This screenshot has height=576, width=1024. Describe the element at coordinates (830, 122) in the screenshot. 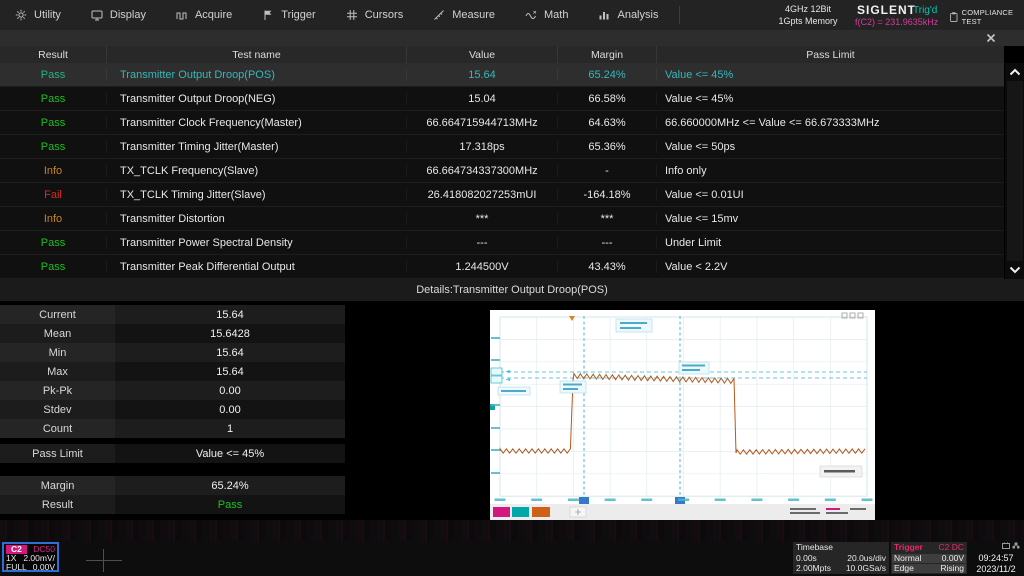

I see `pass-limit-cell: 66.660000MHz <= Value <= 66.673333MHz` at that location.